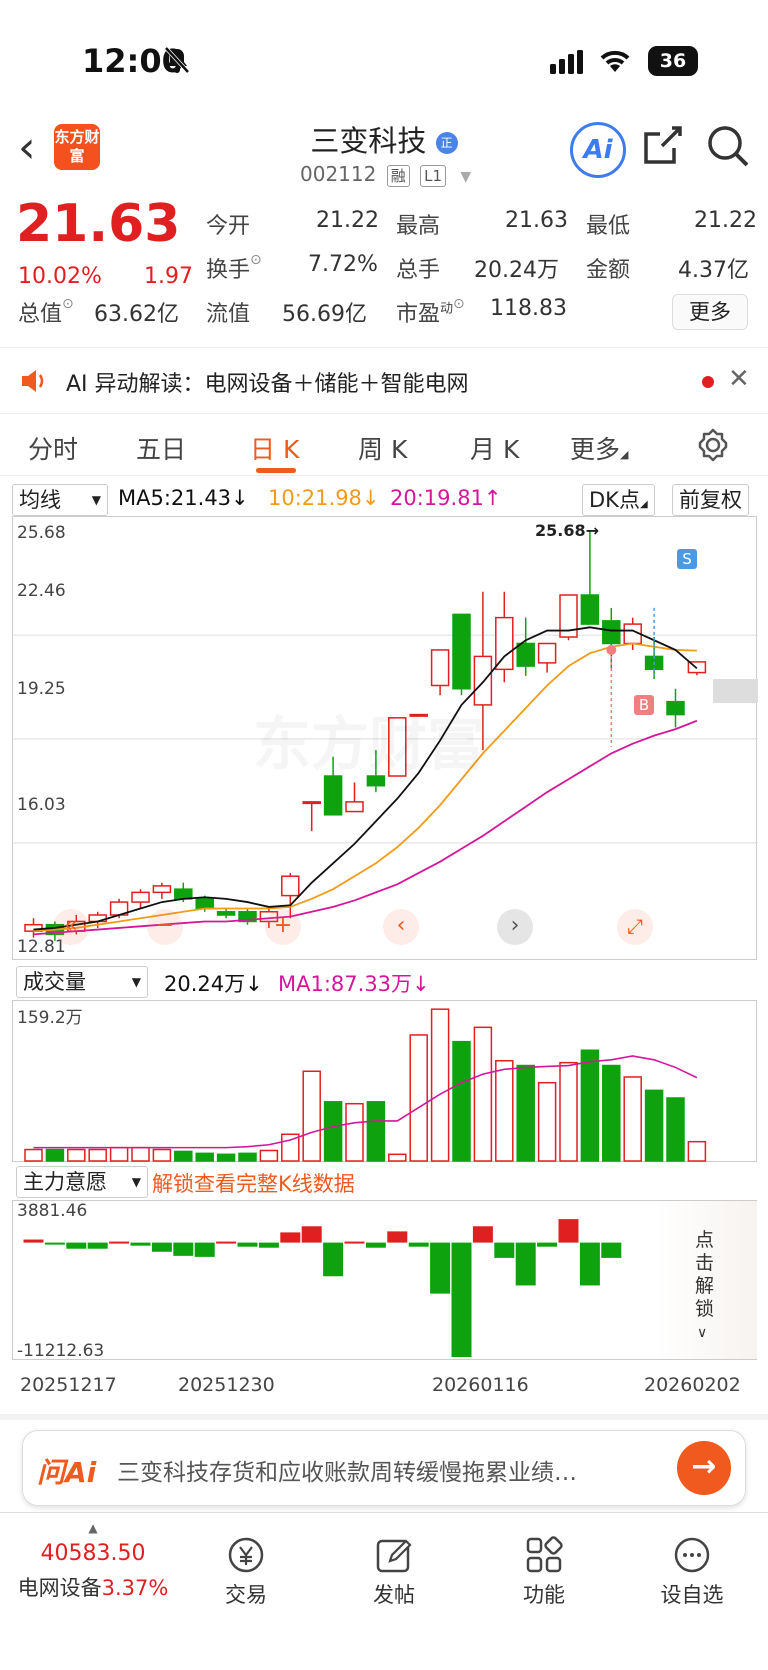 The height and width of the screenshot is (1670, 768). Describe the element at coordinates (93, 1587) in the screenshot. I see `index-row: 电网设备3.37%` at that location.